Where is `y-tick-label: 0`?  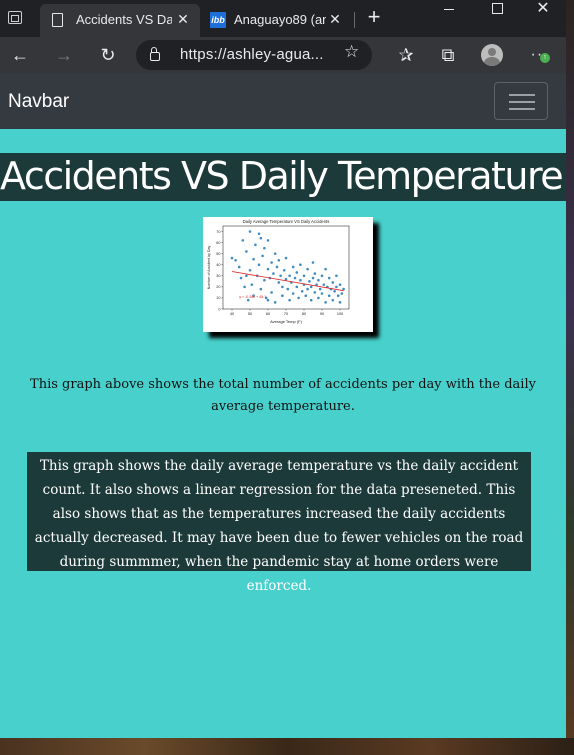 y-tick-label: 0 is located at coordinates (219, 309).